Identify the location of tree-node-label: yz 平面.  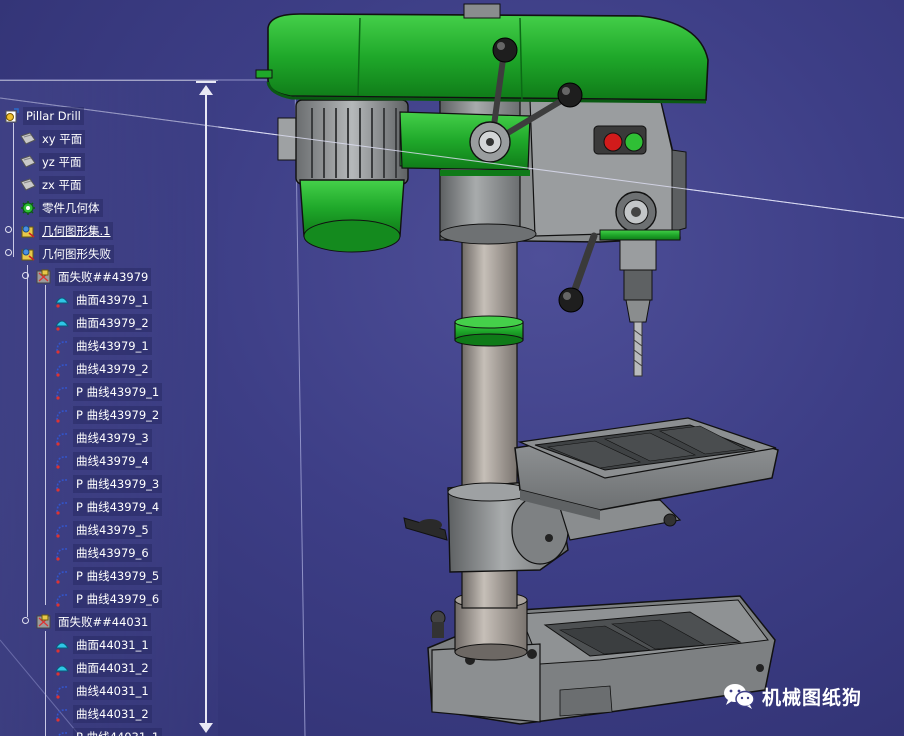
(62, 162).